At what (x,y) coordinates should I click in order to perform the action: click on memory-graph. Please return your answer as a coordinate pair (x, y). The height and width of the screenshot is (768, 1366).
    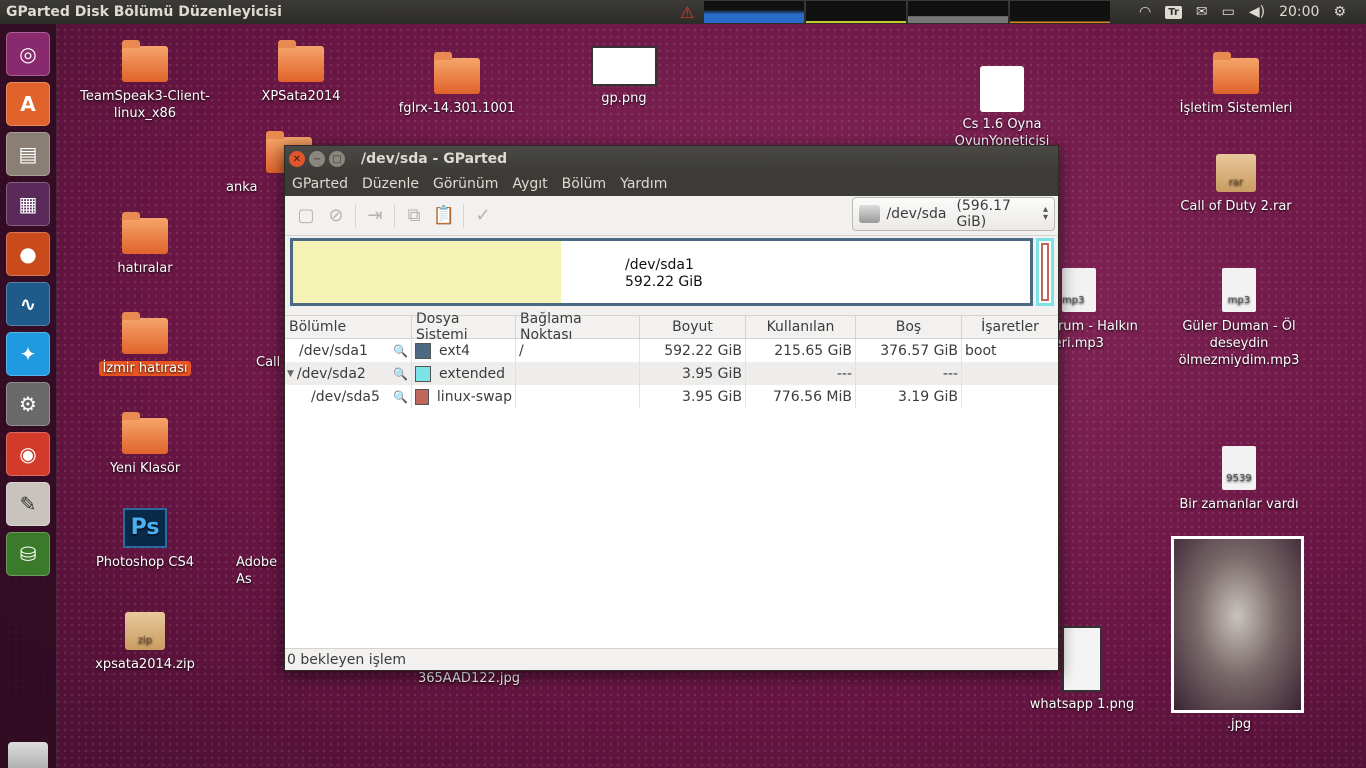
    Looking at the image, I should click on (856, 12).